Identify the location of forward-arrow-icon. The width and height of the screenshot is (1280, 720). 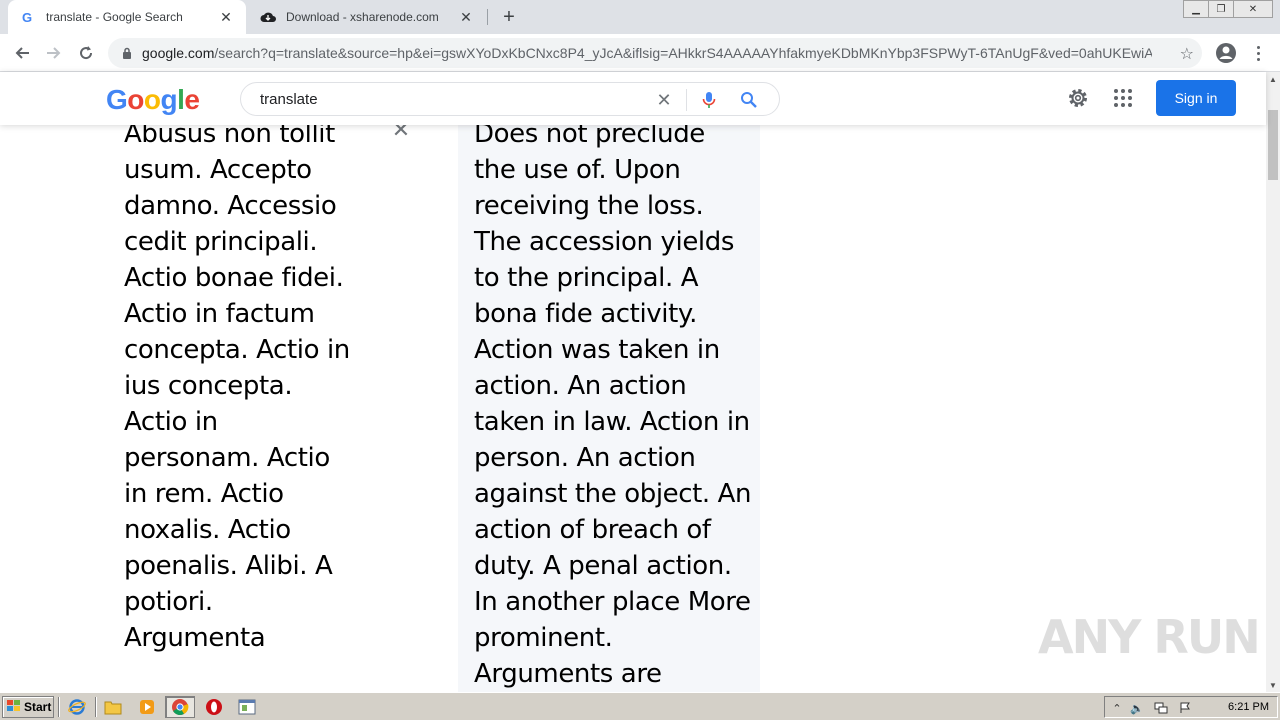
(54, 53).